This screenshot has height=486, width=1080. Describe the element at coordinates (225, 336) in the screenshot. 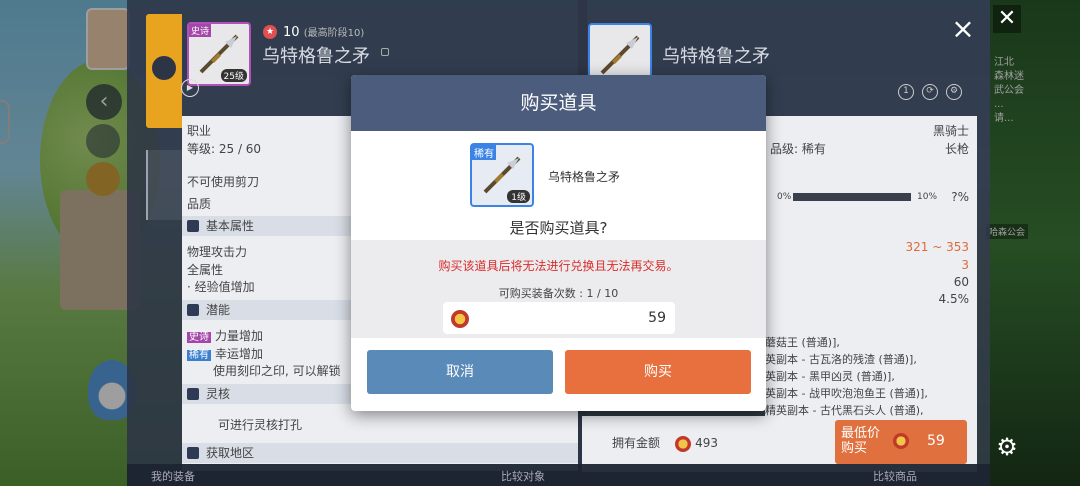

I see `potential-row: 史诗 力量增加` at that location.